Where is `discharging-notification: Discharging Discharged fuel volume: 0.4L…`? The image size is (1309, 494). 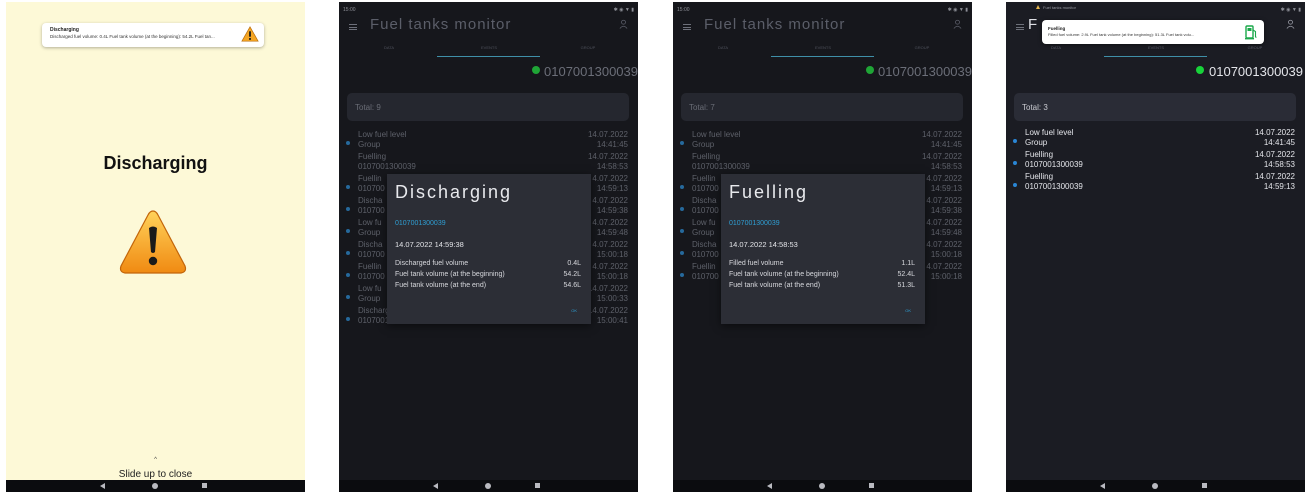 discharging-notification: Discharging Discharged fuel volume: 0.4L… is located at coordinates (153, 35).